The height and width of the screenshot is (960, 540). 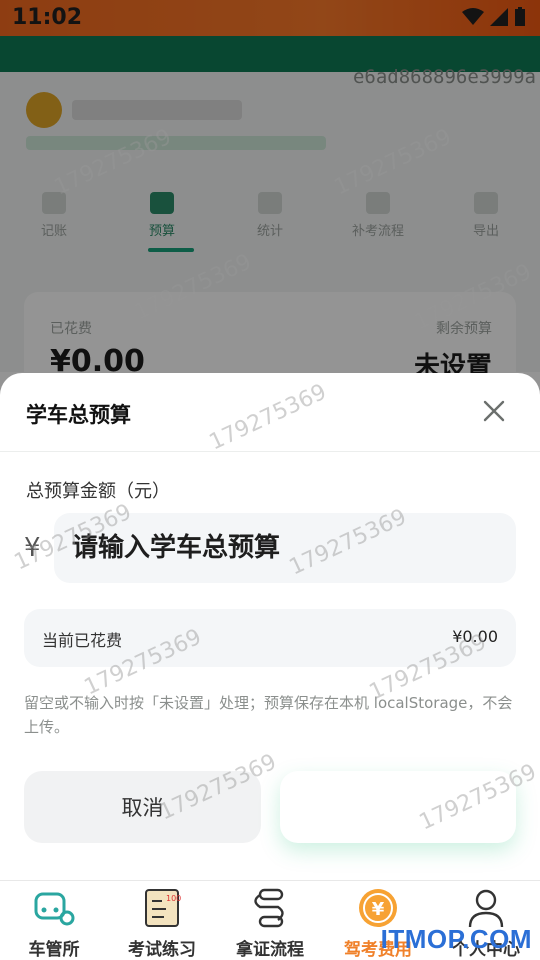 I want to click on nav-label: 车管所, so click(x=54, y=950).